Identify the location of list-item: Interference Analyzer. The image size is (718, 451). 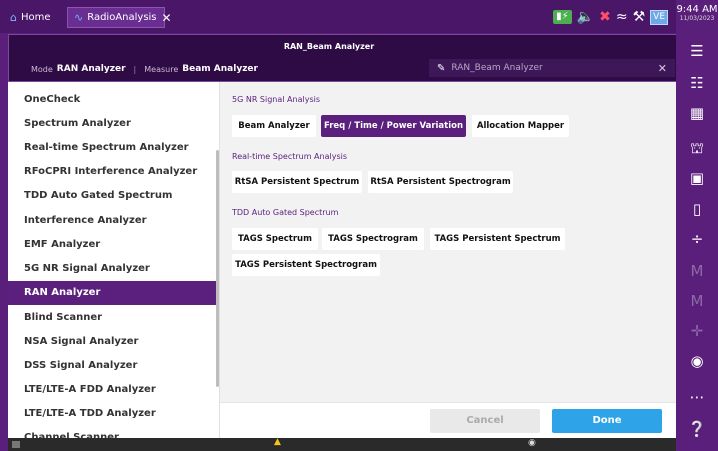
(113, 221).